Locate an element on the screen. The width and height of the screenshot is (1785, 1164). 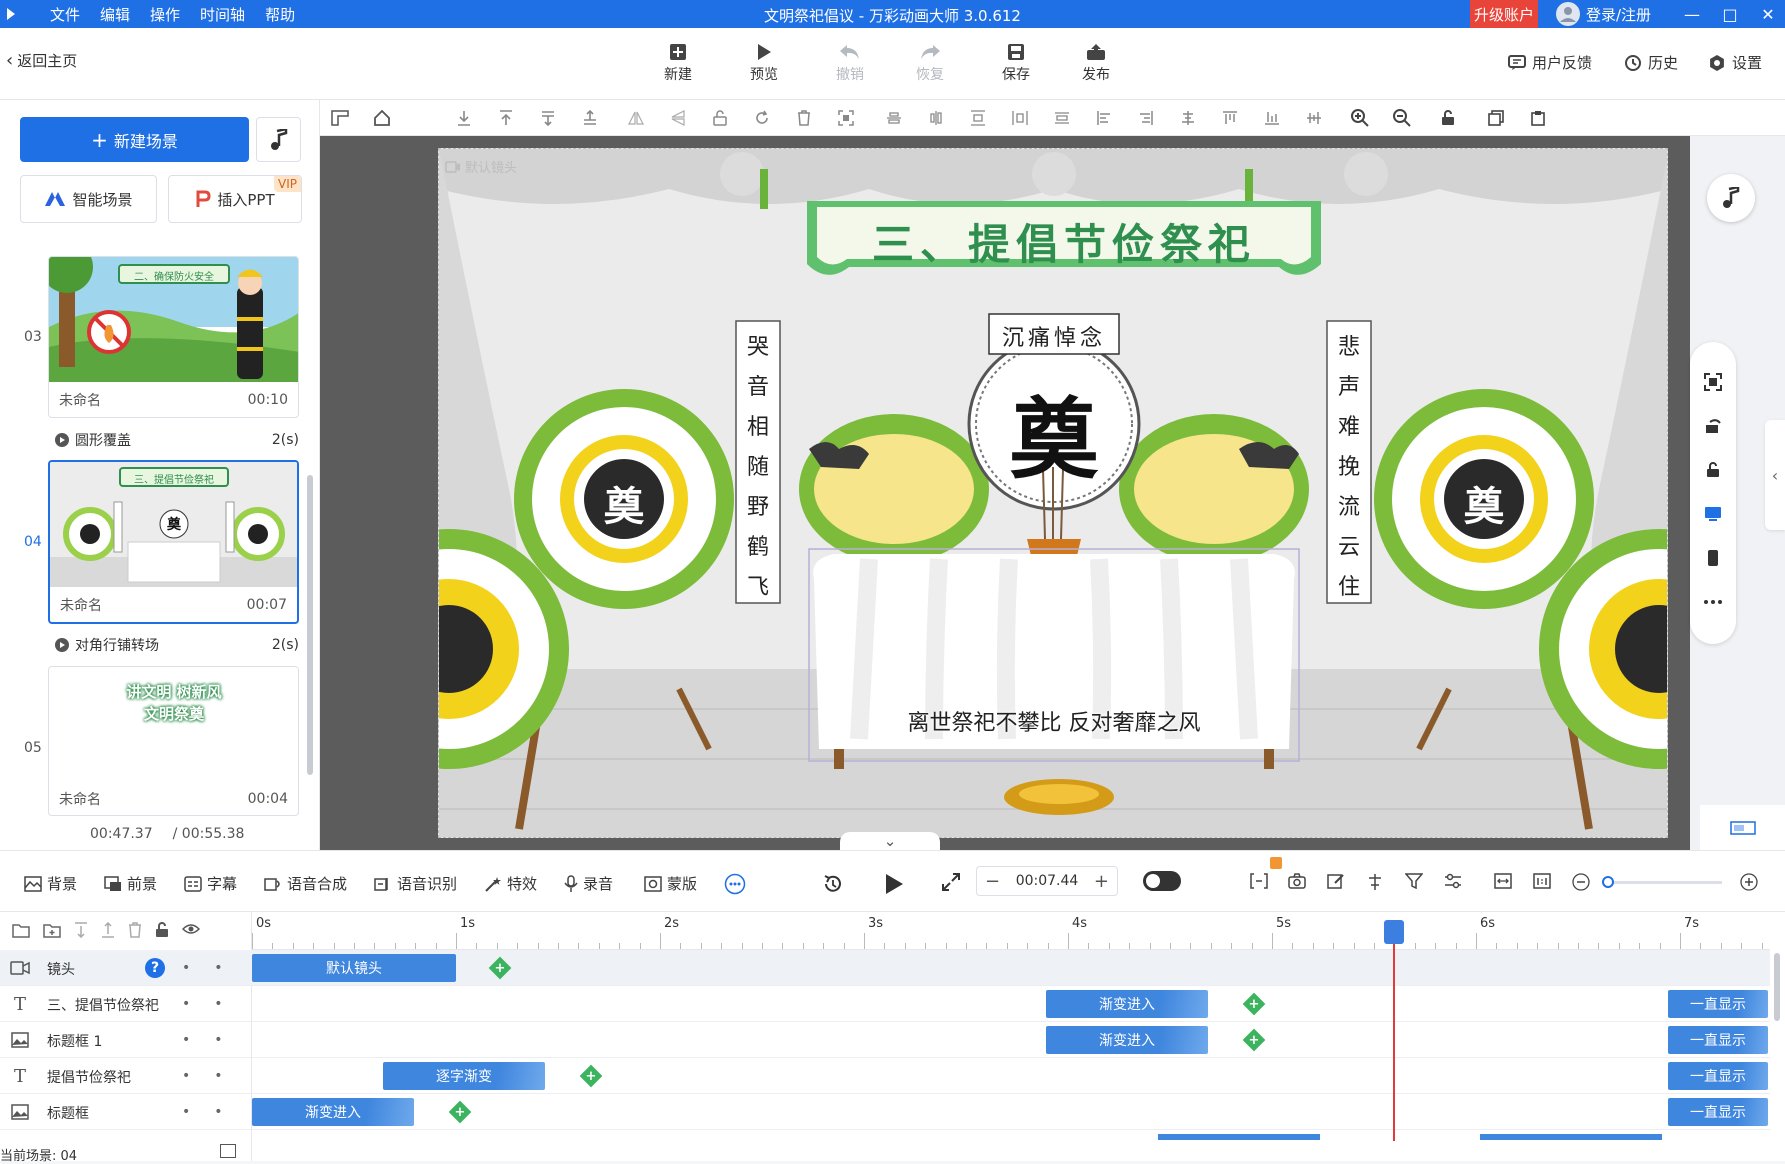
ruler-icon is located at coordinates (340, 118).